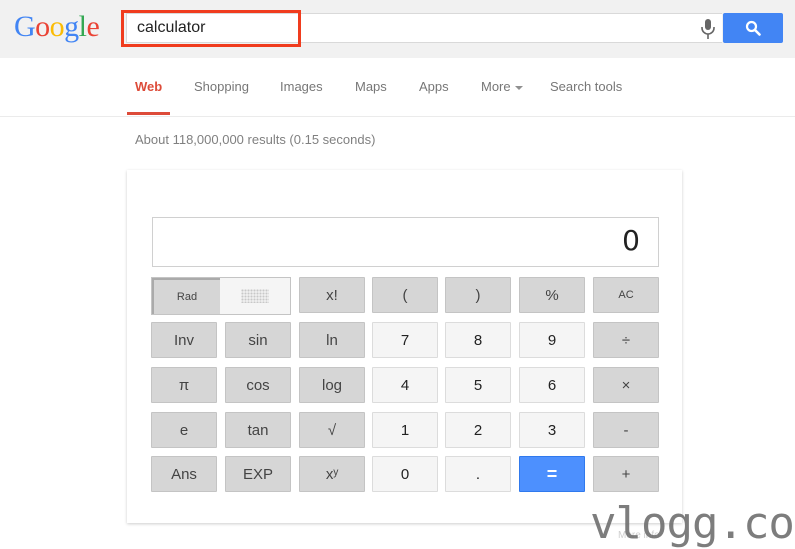 The height and width of the screenshot is (549, 795). Describe the element at coordinates (552, 474) in the screenshot. I see `key-equals: =` at that location.